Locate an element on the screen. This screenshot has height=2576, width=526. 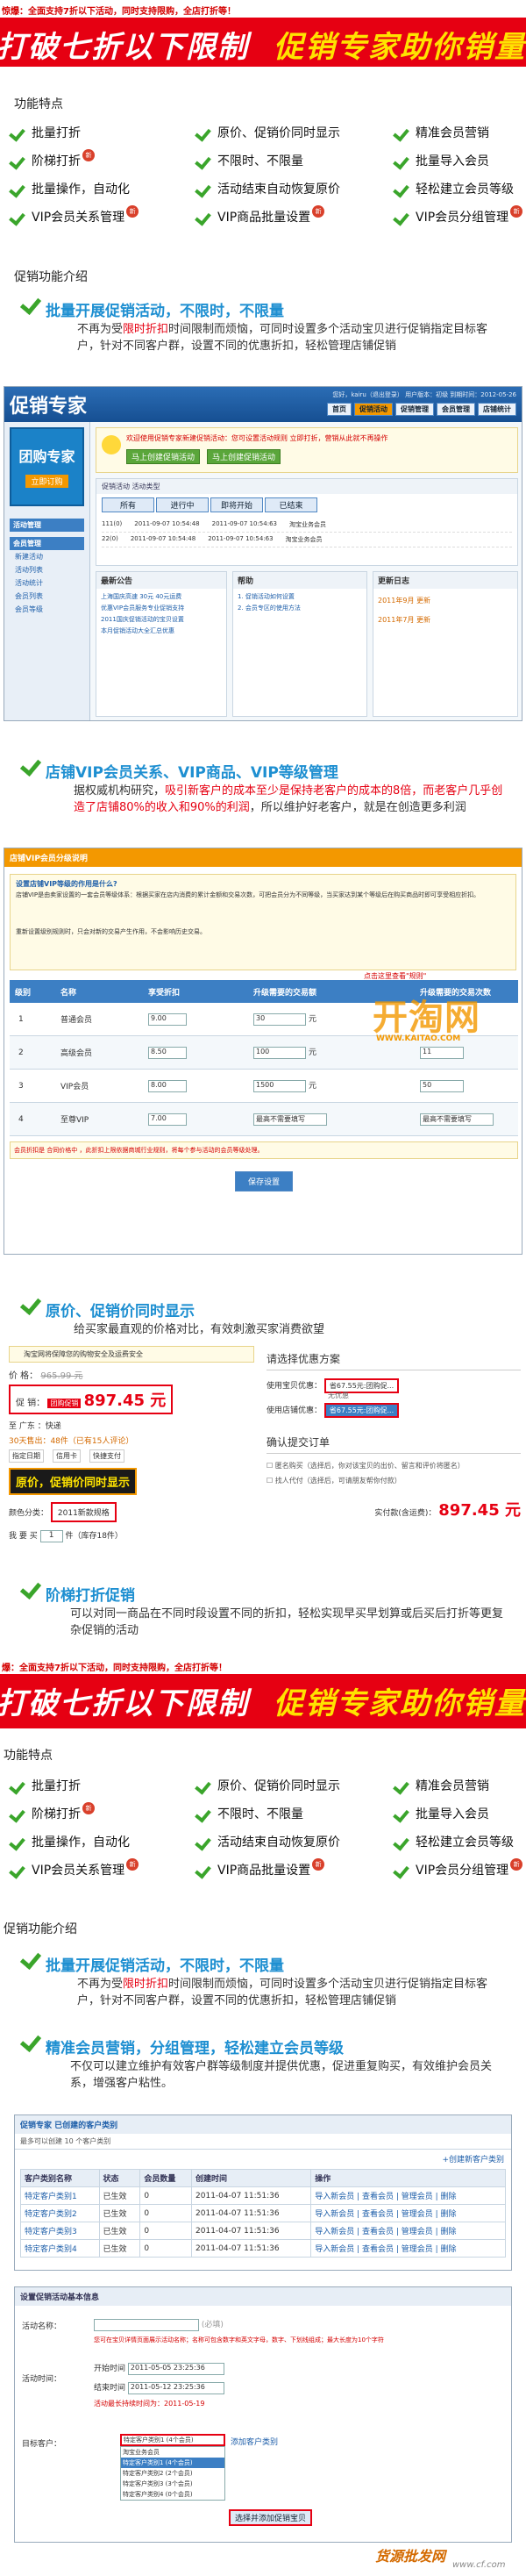
quantity-input: 1 is located at coordinates (51, 1535).